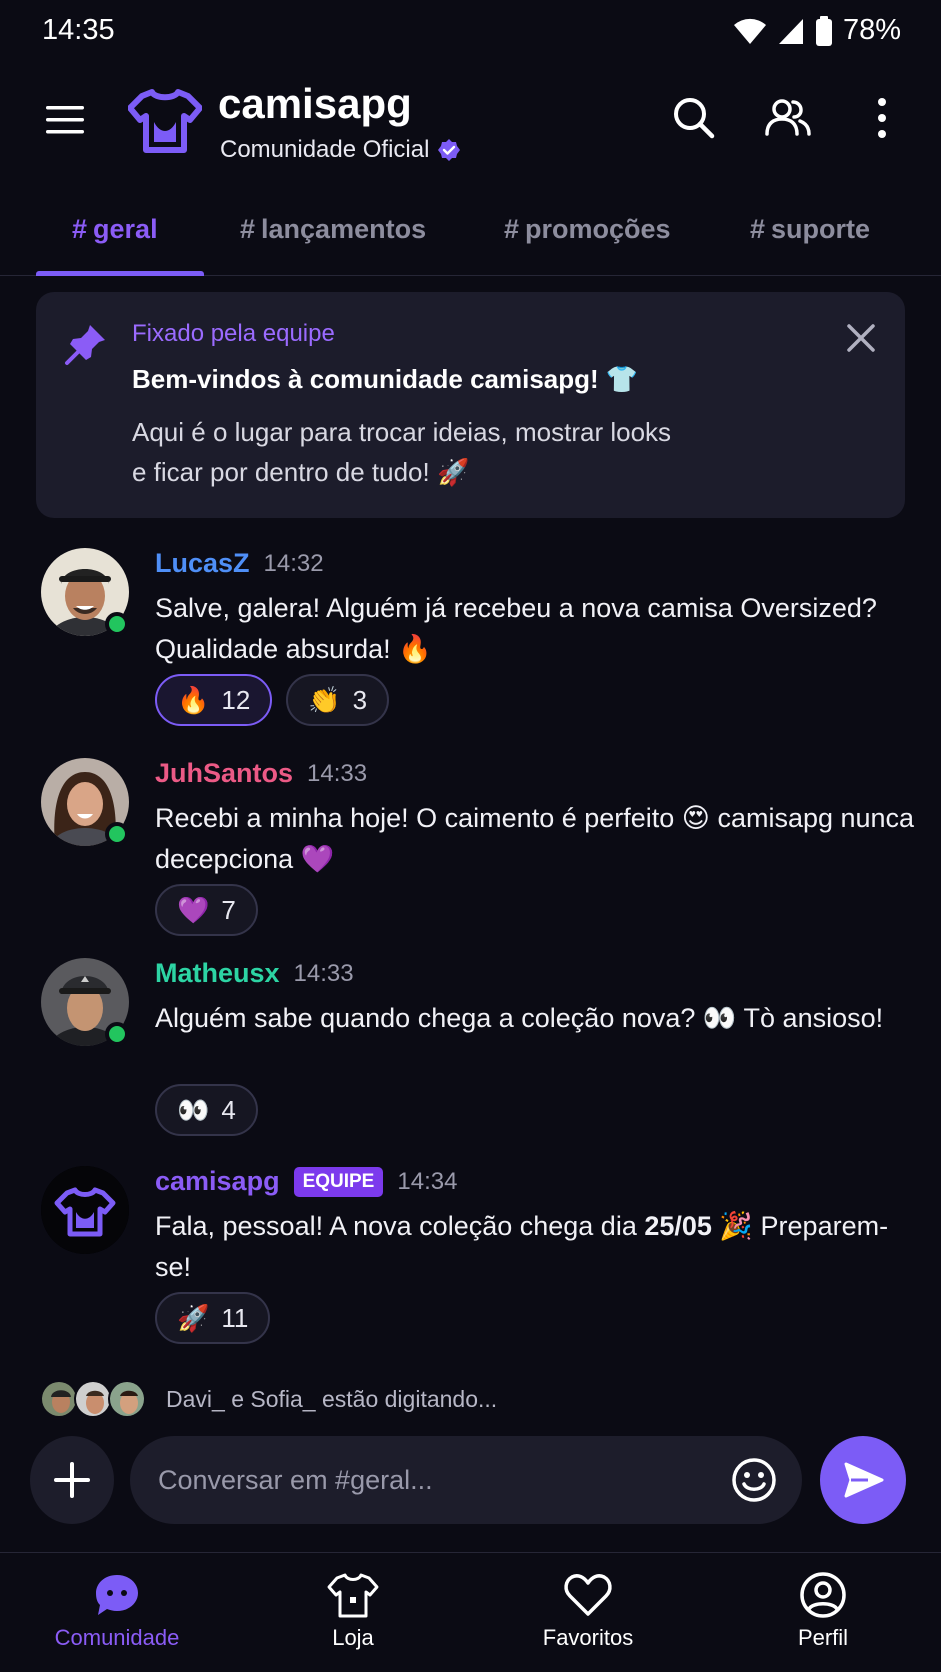  What do you see at coordinates (400, 1226) in the screenshot?
I see `message-text-part: Fala, pessoal! A nova coleção chega dia` at bounding box center [400, 1226].